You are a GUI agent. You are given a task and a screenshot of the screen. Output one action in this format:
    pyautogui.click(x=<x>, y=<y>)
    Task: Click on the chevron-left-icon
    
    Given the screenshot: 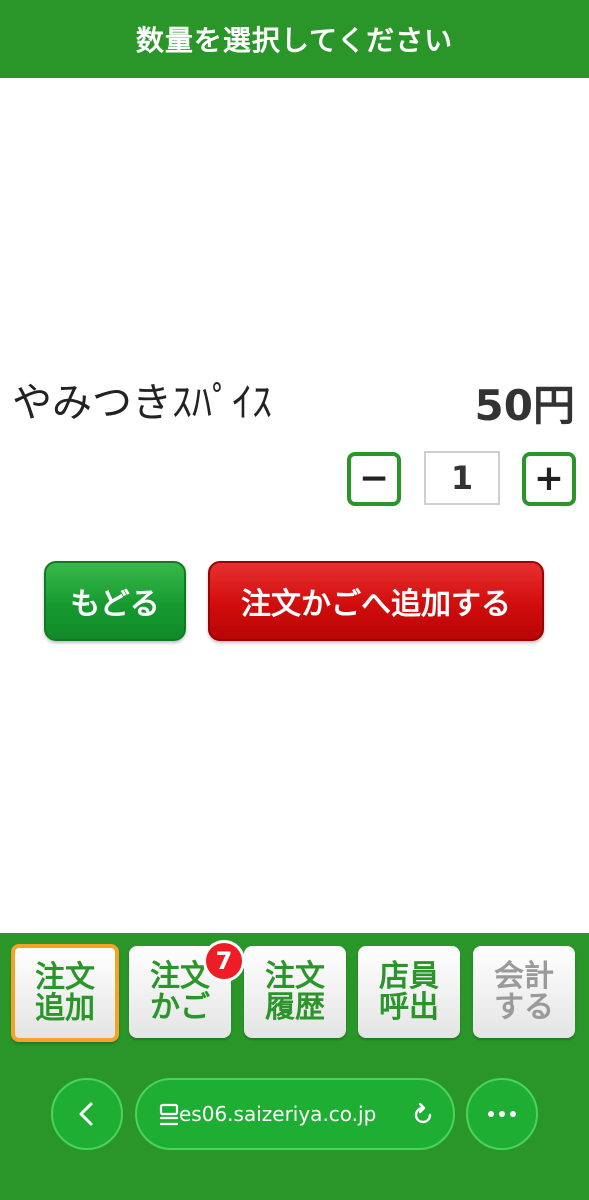 What is the action you would take?
    pyautogui.click(x=86, y=1114)
    